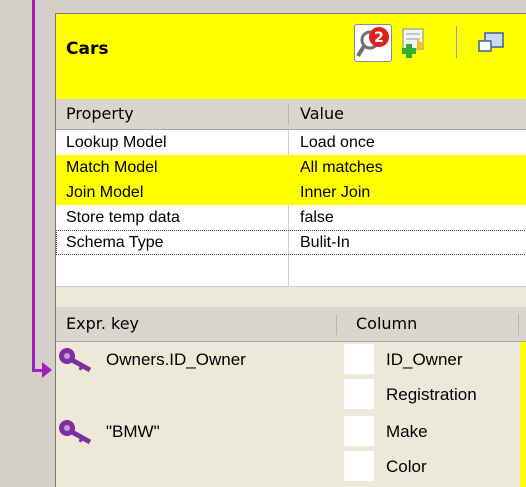 This screenshot has width=526, height=487. I want to click on property-row-lookup-model: Lookup Model Load once, so click(291, 142).